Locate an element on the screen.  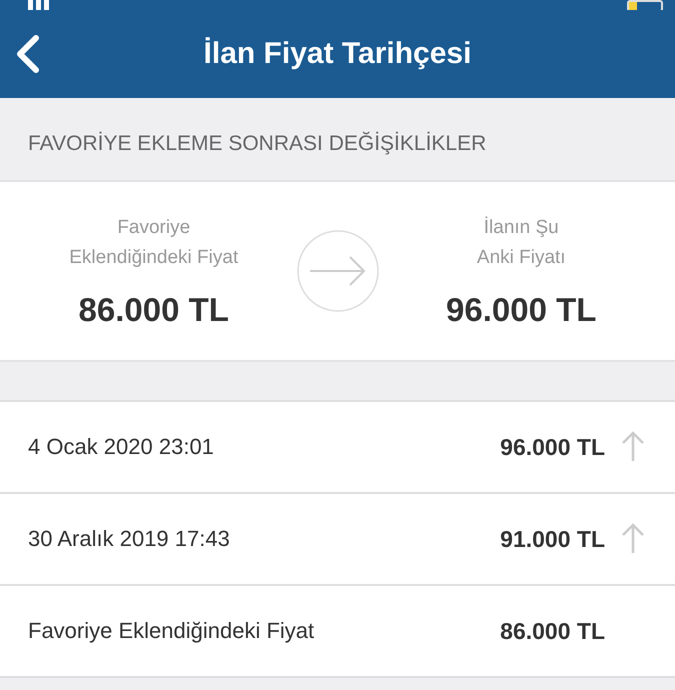
history-date: 30 Aralık 2019 17:43 is located at coordinates (129, 539).